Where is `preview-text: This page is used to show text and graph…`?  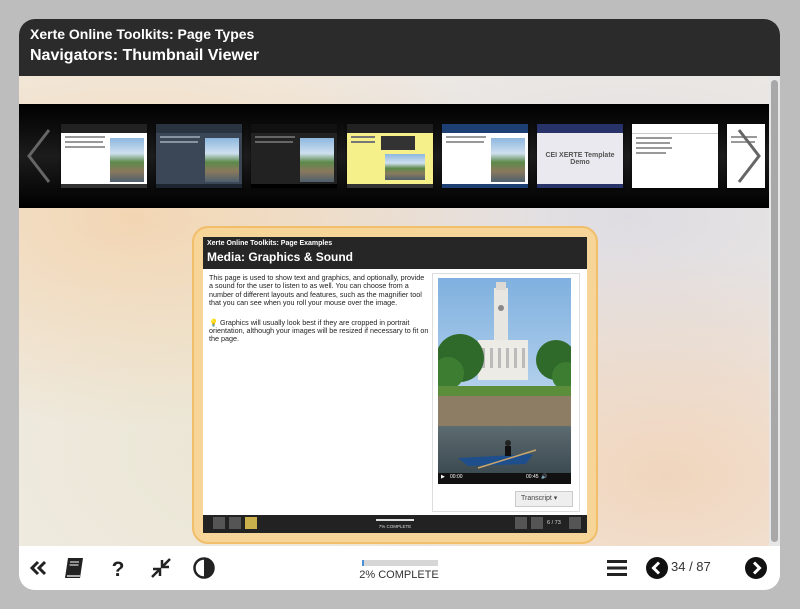 preview-text: This page is used to show text and graph… is located at coordinates (319, 314).